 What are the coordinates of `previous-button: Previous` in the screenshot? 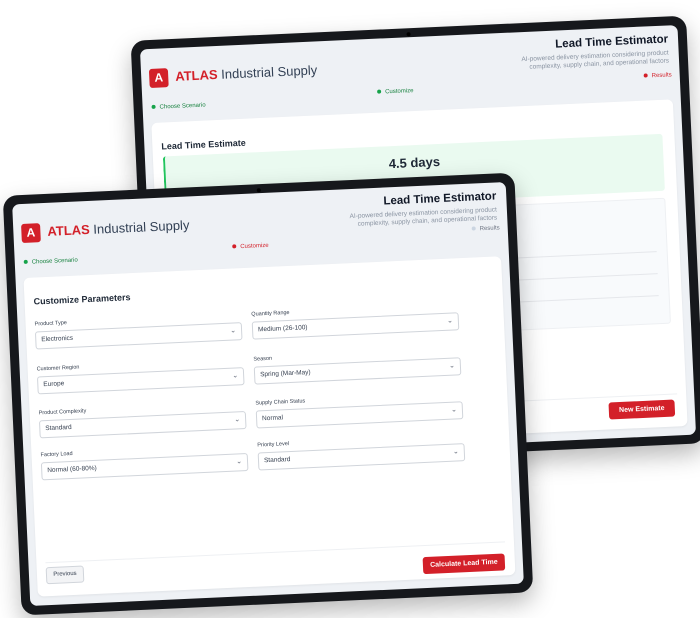 It's located at (65, 575).